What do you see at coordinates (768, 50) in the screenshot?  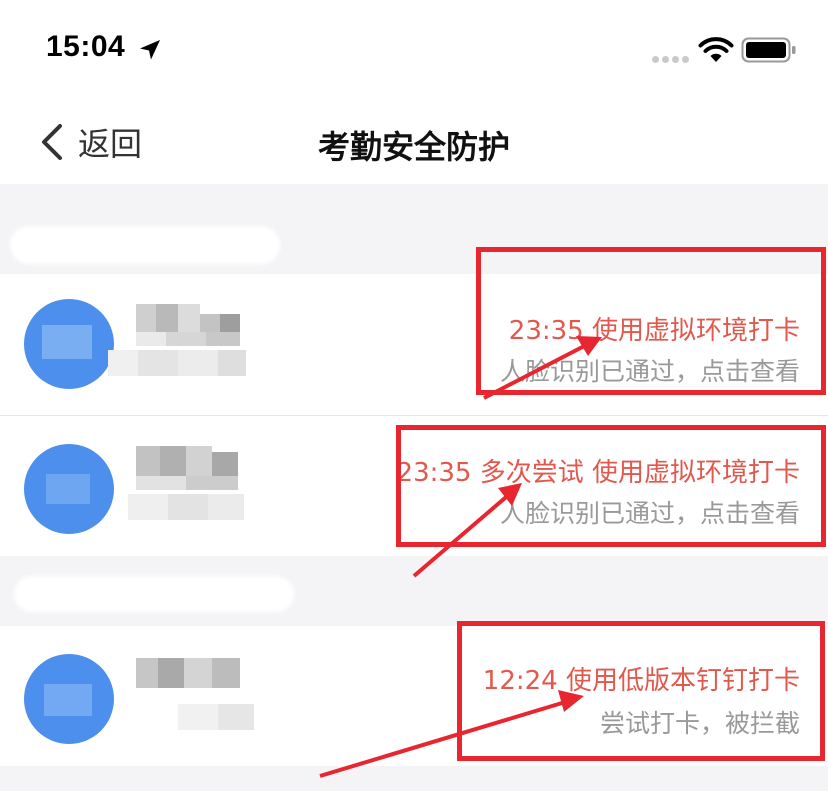 I see `battery-icon` at bounding box center [768, 50].